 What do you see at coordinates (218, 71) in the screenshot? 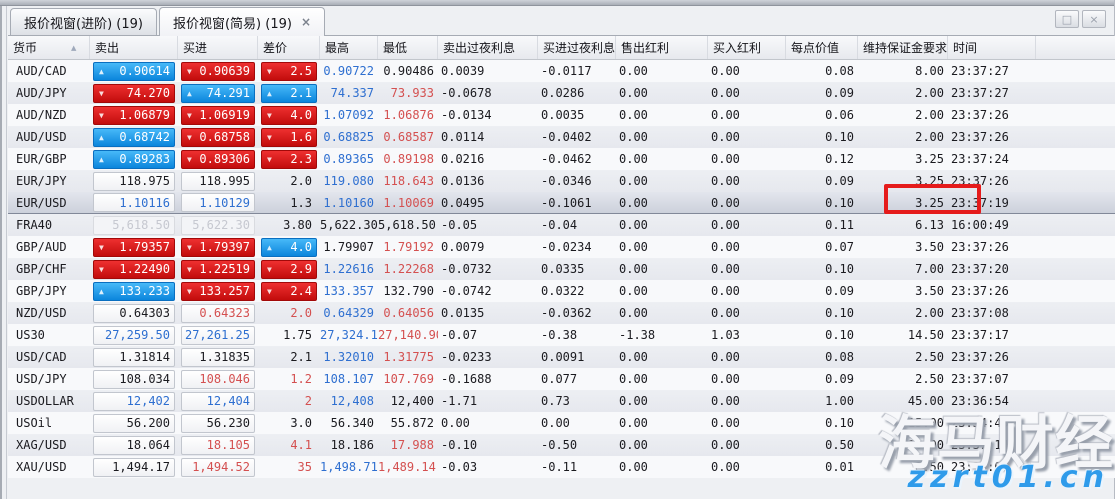
I see `buy-price-cell: ▼ 0.90639` at bounding box center [218, 71].